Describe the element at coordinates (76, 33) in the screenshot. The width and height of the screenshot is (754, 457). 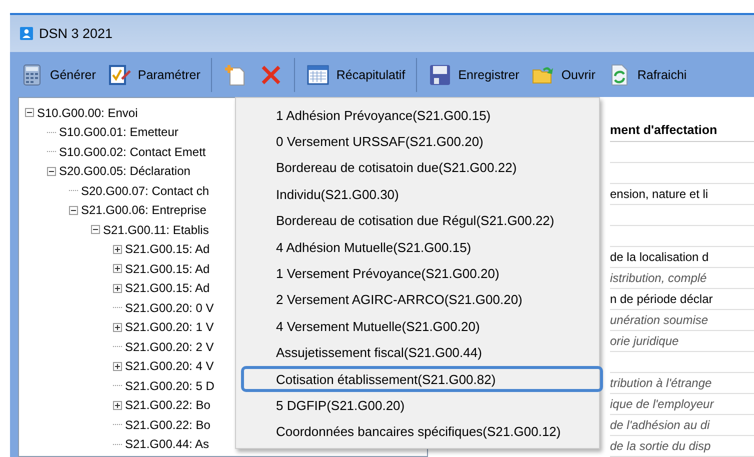
I see `window-title: DSN 3 2021` at that location.